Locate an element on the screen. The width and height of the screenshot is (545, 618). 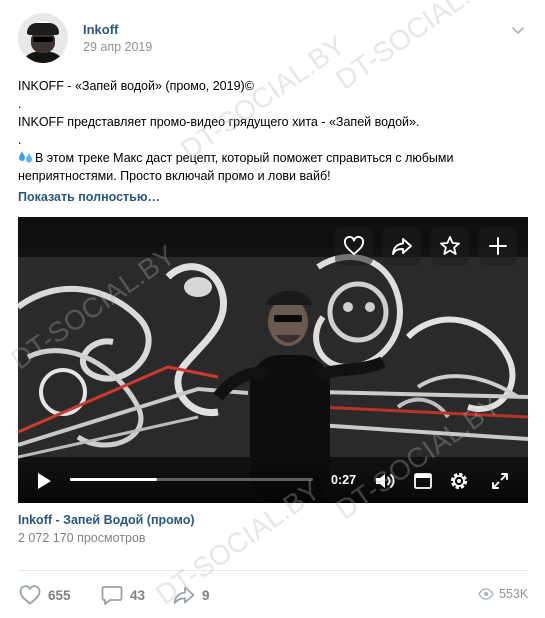
water-drops-icon is located at coordinates (25, 157).